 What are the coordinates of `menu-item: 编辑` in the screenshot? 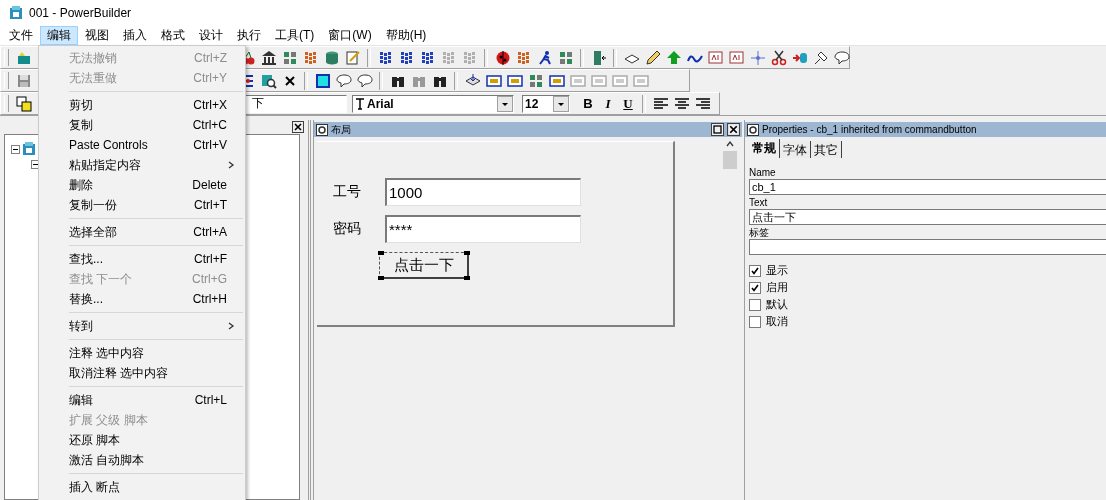 It's located at (59, 35).